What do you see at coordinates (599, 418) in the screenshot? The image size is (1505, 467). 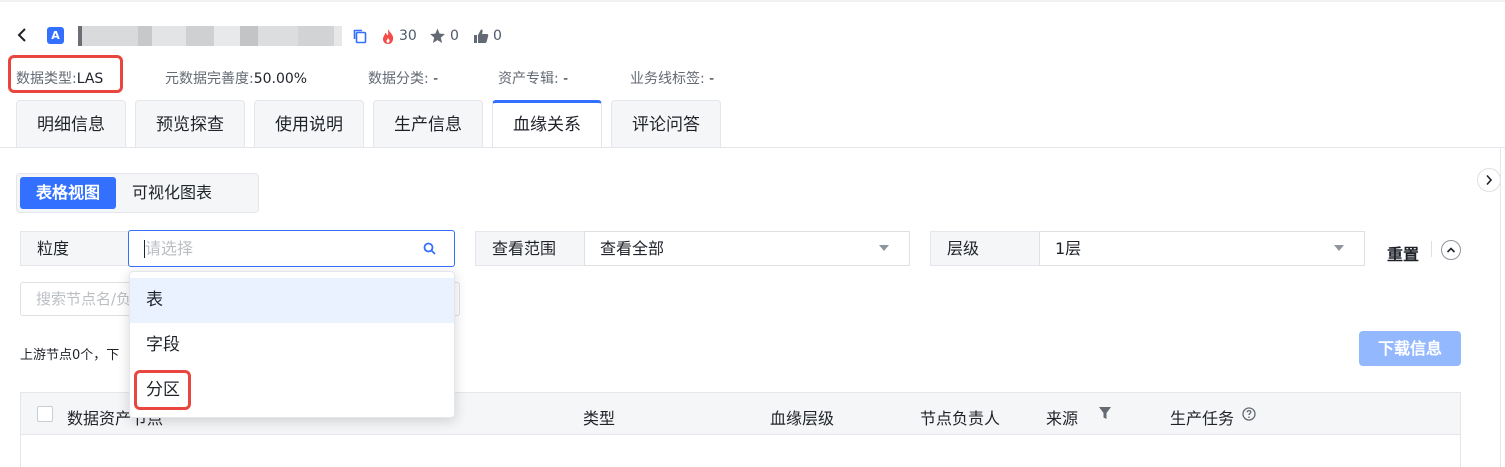 I see `col-type: 类型` at bounding box center [599, 418].